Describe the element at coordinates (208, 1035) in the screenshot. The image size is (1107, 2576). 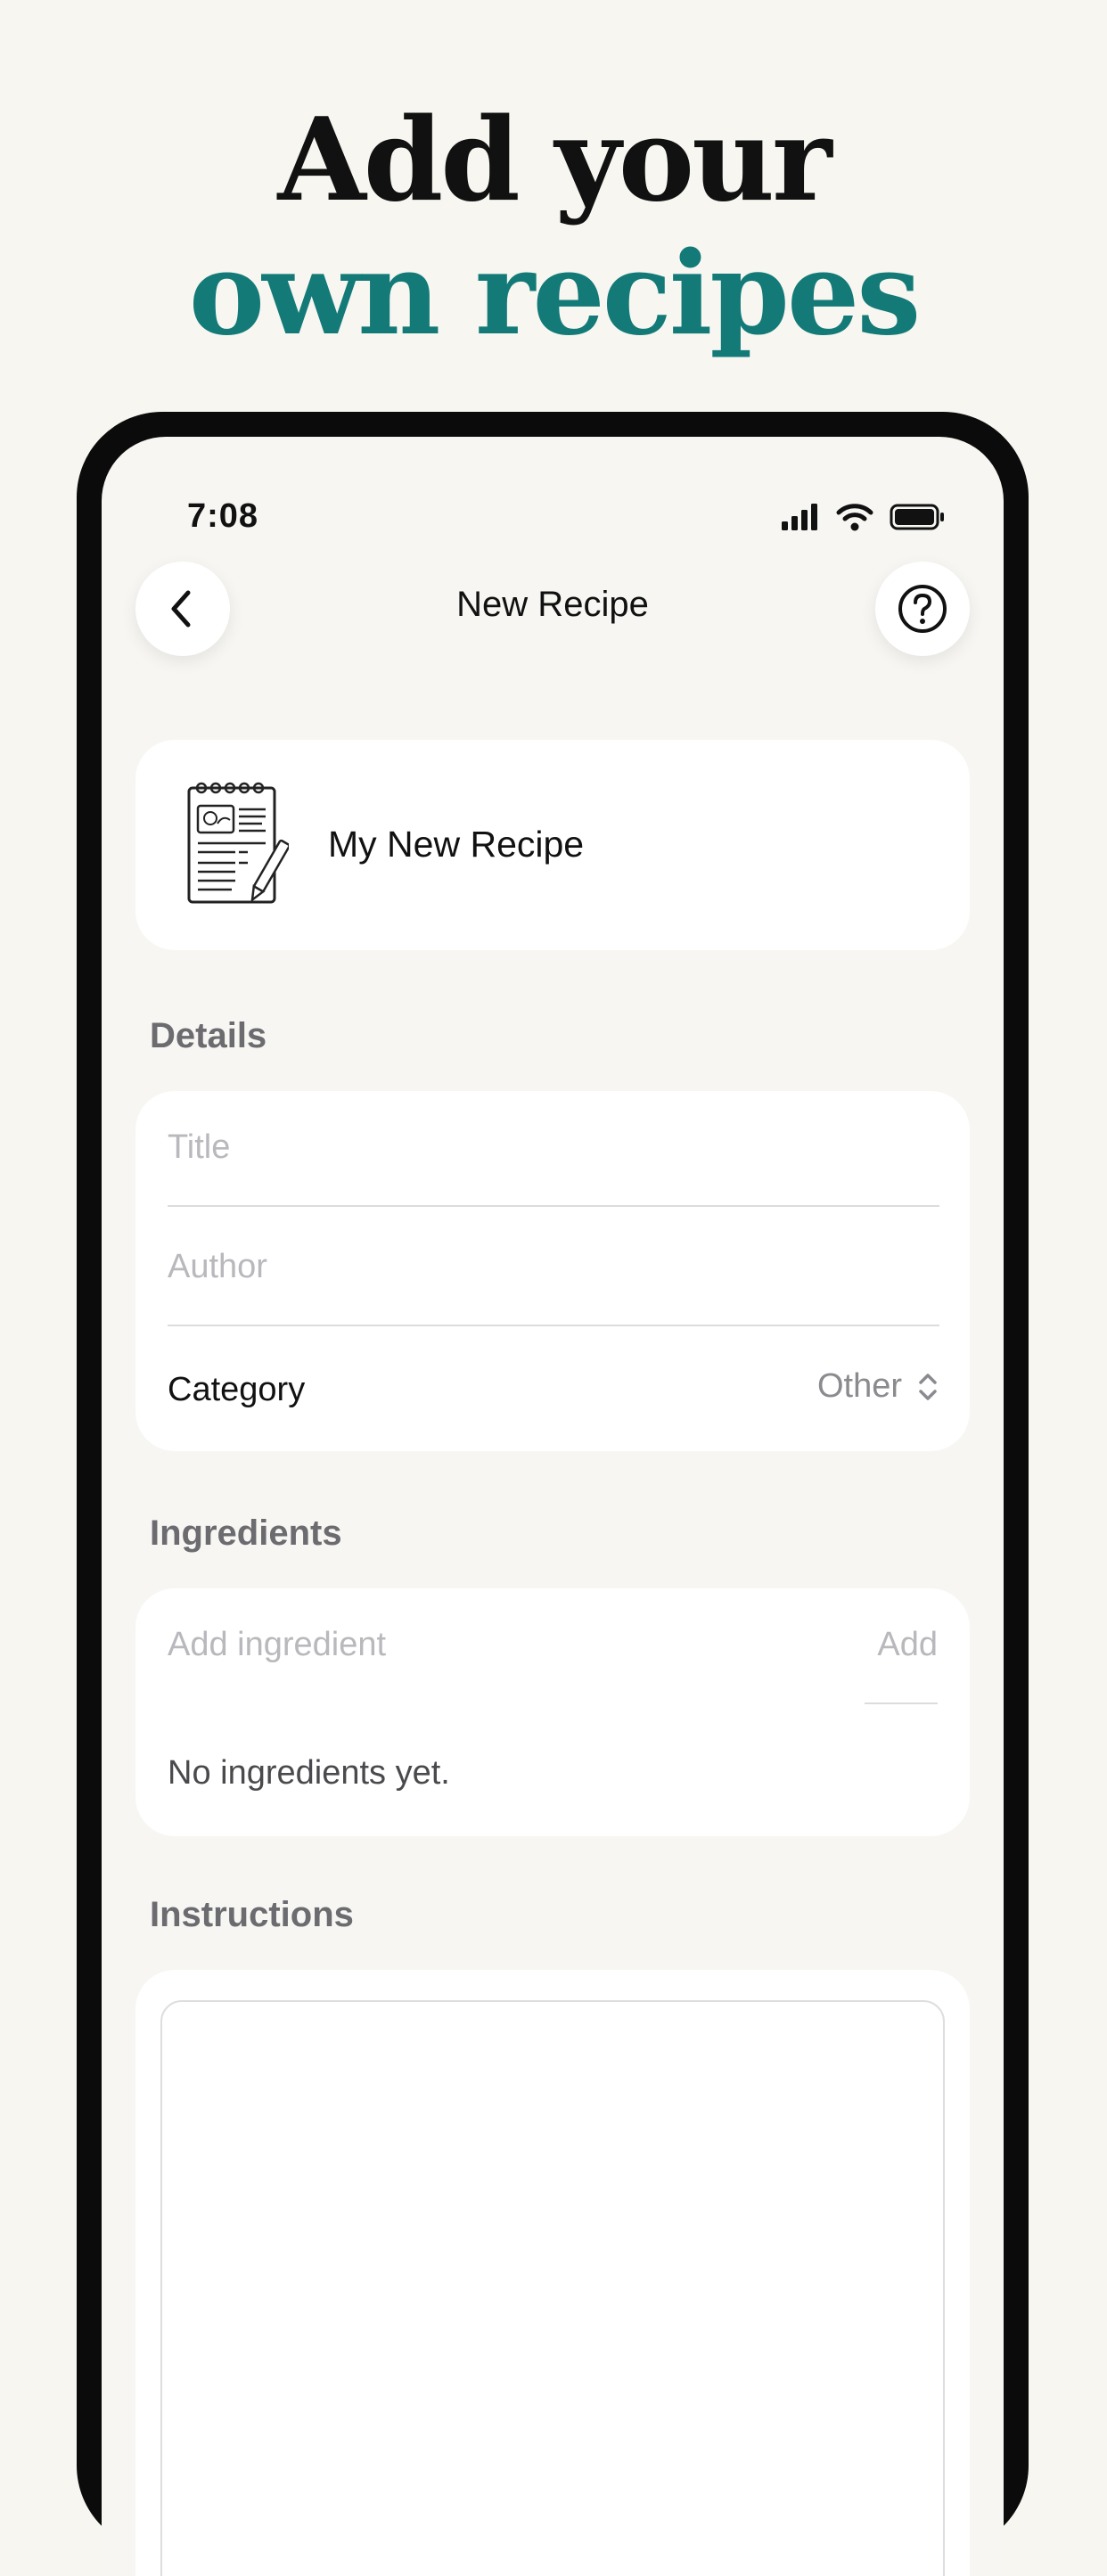
I see `details-section-label: Details` at that location.